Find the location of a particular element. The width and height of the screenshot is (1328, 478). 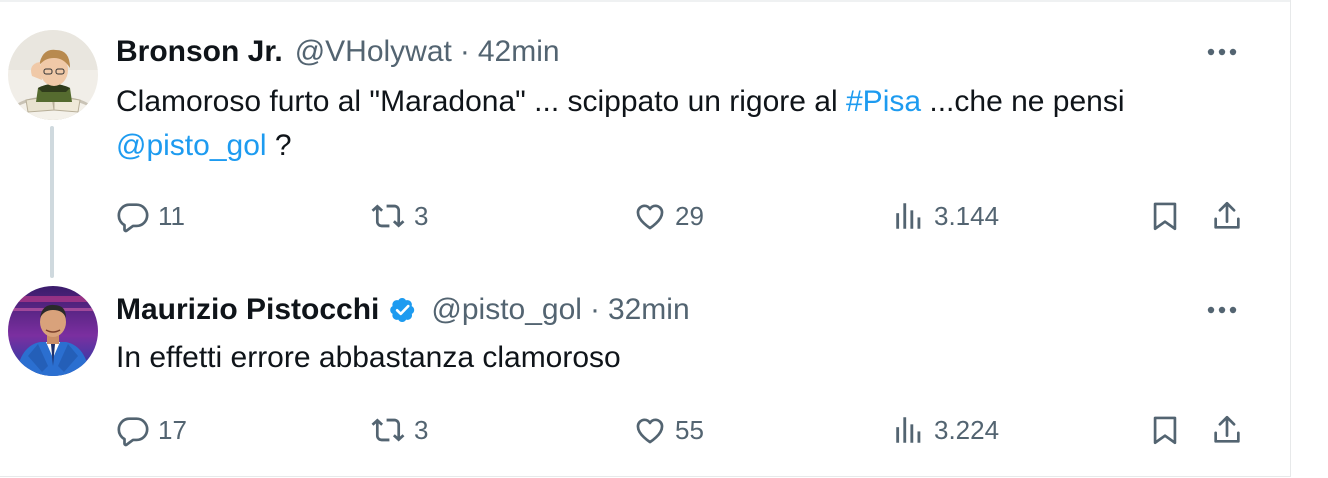

action-bar: 17 3 55 3.224 is located at coordinates (686, 430).